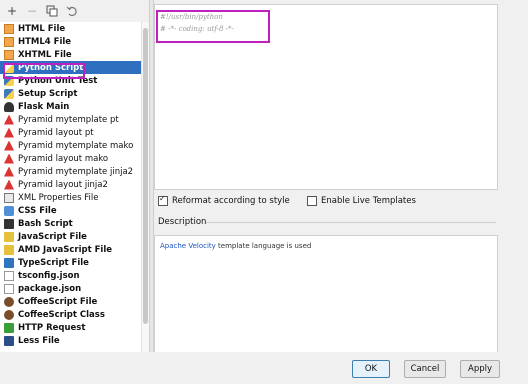  I want to click on apply-button: Apply, so click(480, 369).